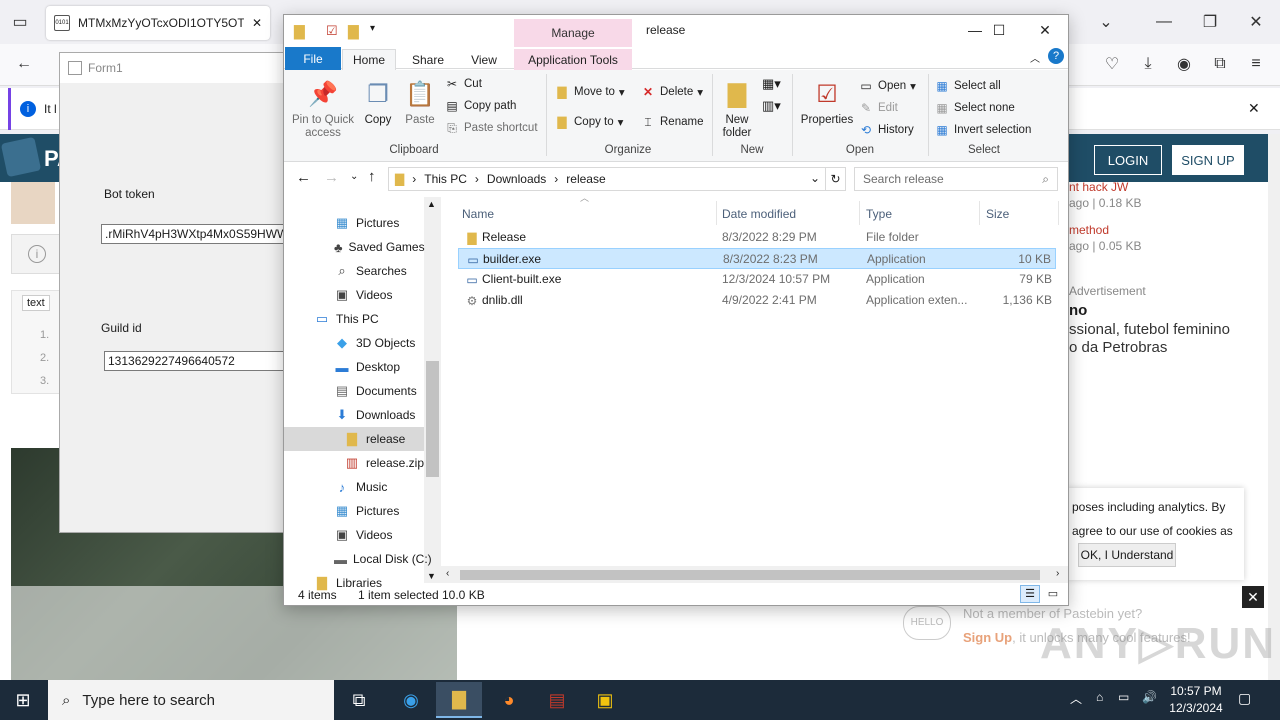 This screenshot has height=720, width=1280. What do you see at coordinates (1256, 64) in the screenshot?
I see `menu-icon: ≡` at bounding box center [1256, 64].